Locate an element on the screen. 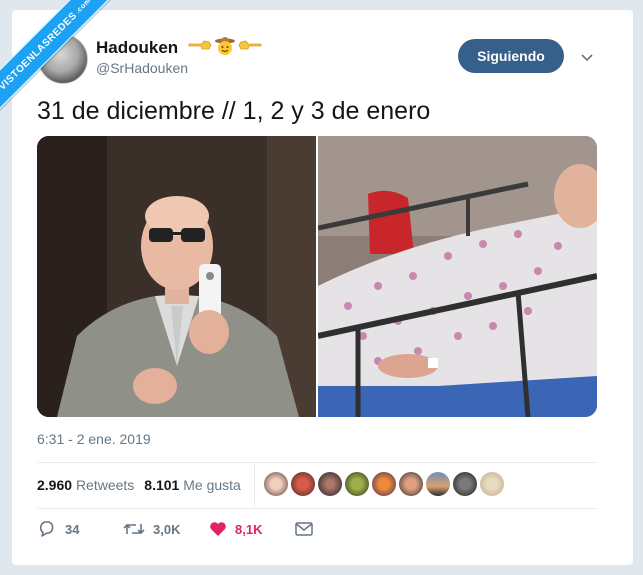  retweets-stat: 2.960 Retweets is located at coordinates (85, 485).